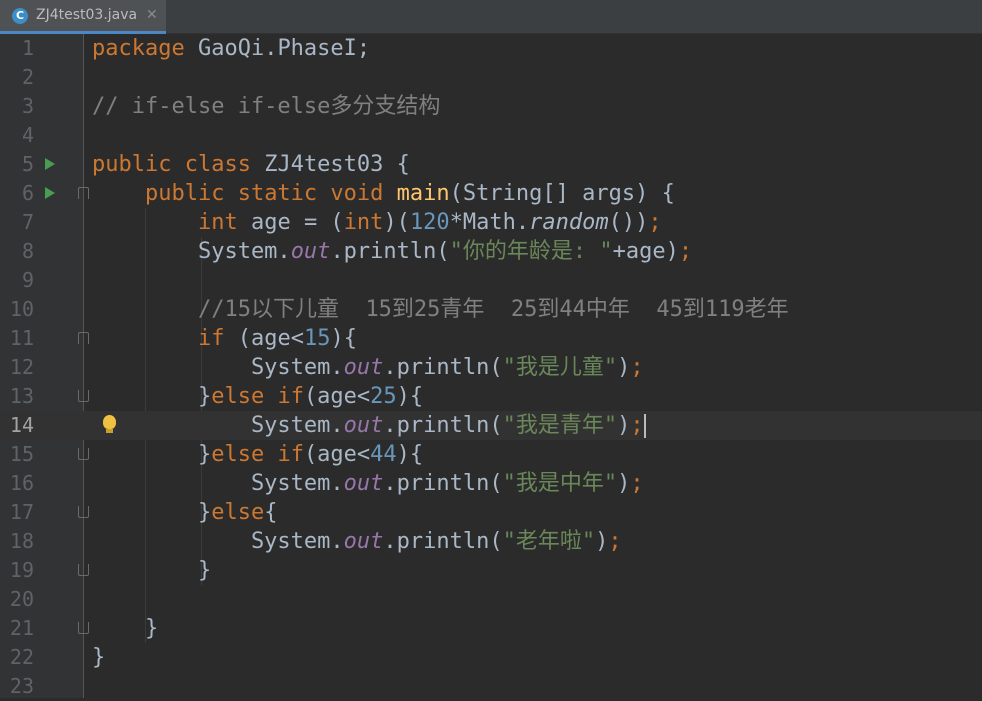  Describe the element at coordinates (491, 570) in the screenshot. I see `code-line: 19 }` at that location.